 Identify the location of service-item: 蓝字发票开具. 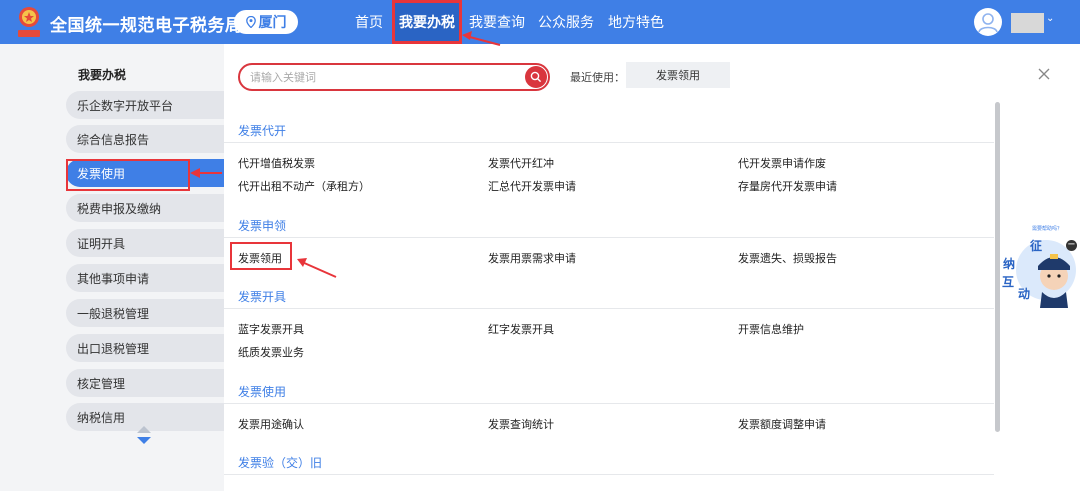
(271, 329).